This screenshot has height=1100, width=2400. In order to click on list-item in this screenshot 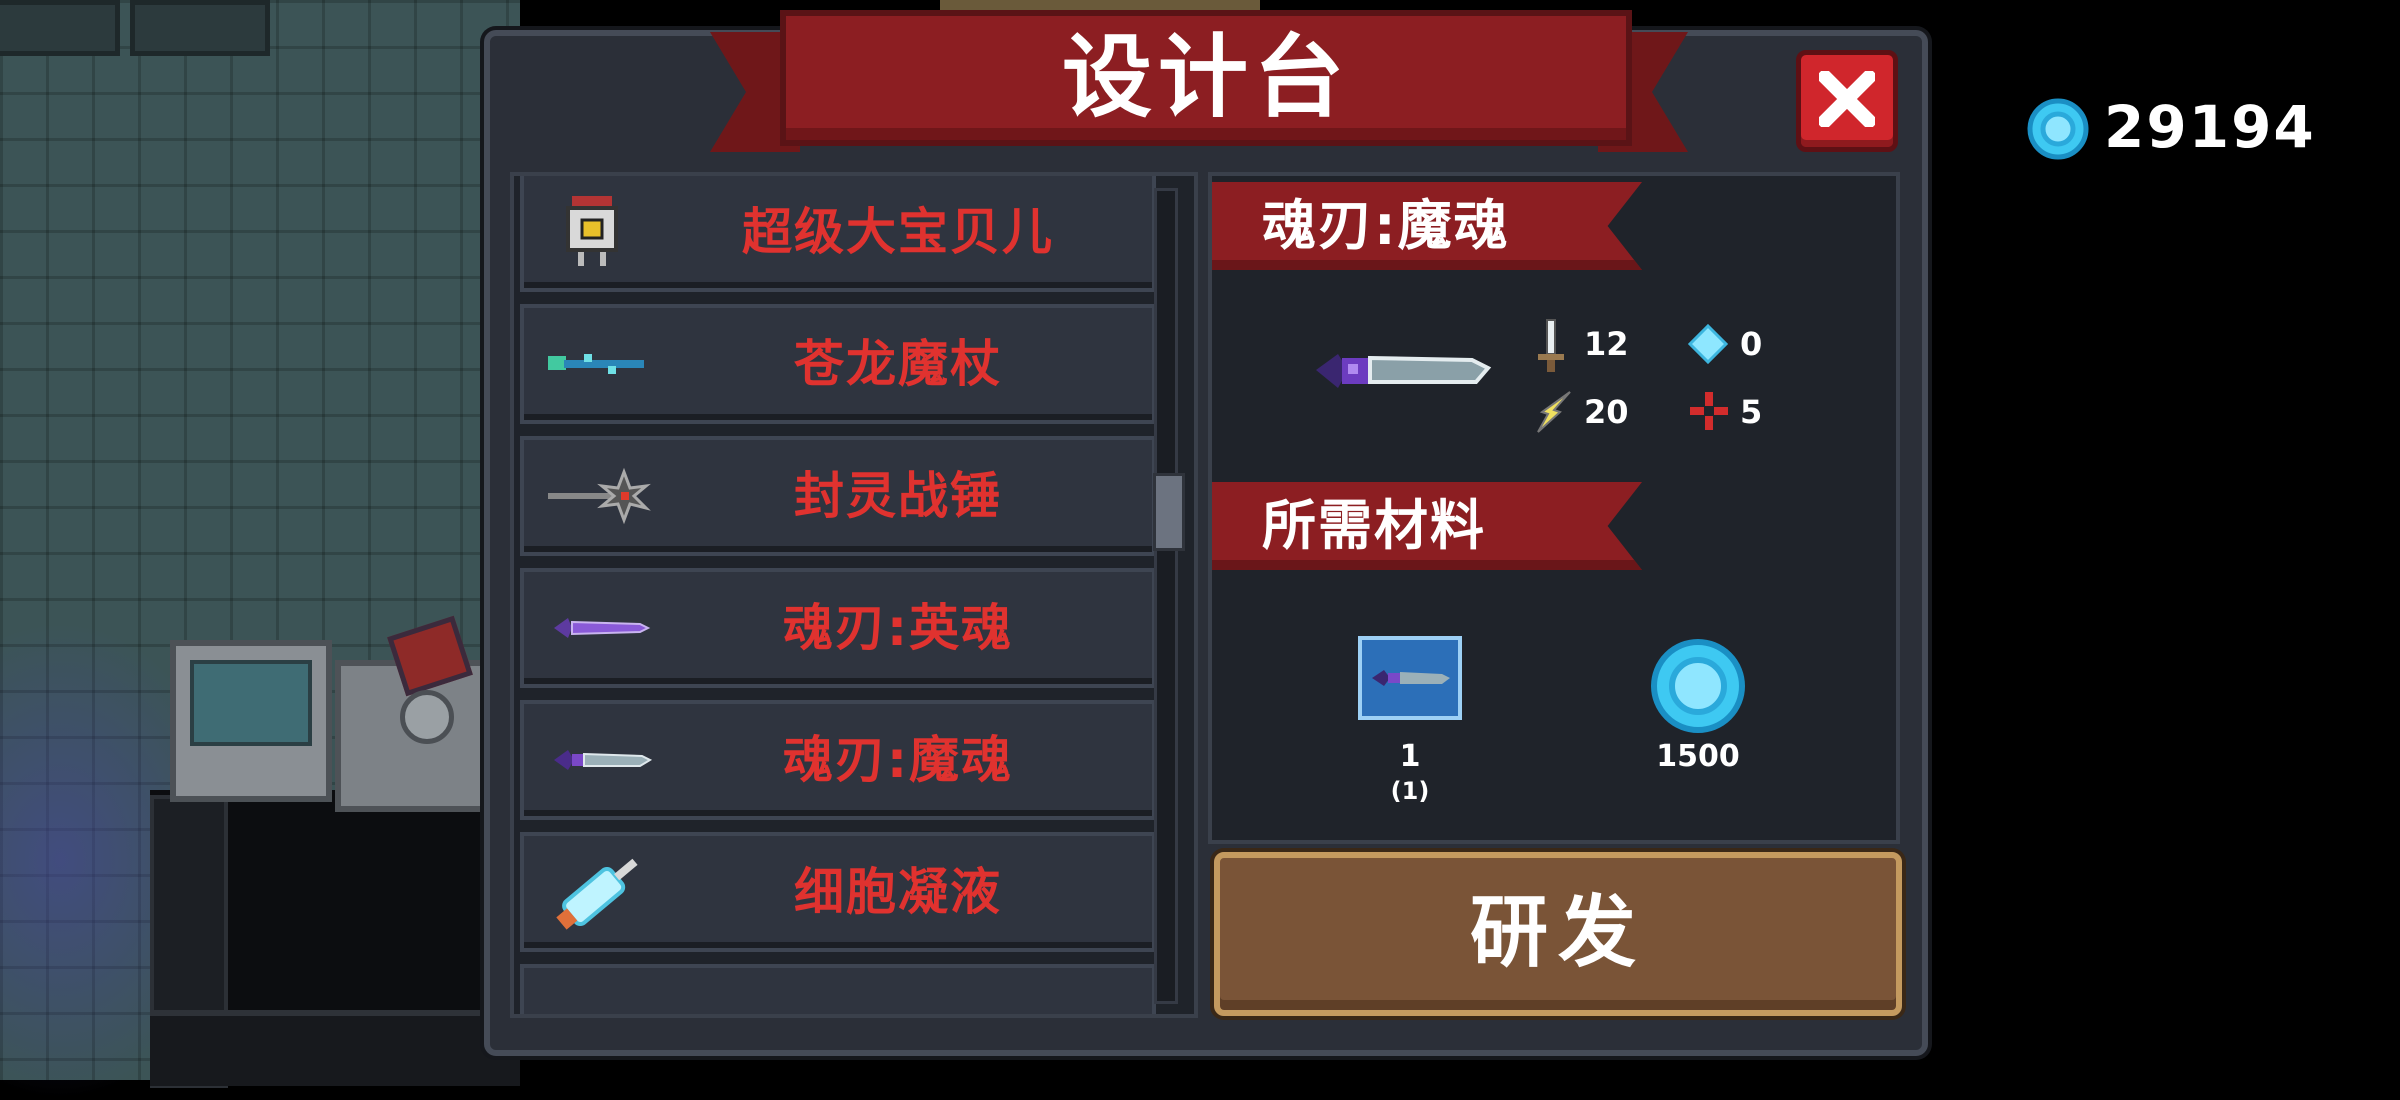, I will do `click(838, 989)`.